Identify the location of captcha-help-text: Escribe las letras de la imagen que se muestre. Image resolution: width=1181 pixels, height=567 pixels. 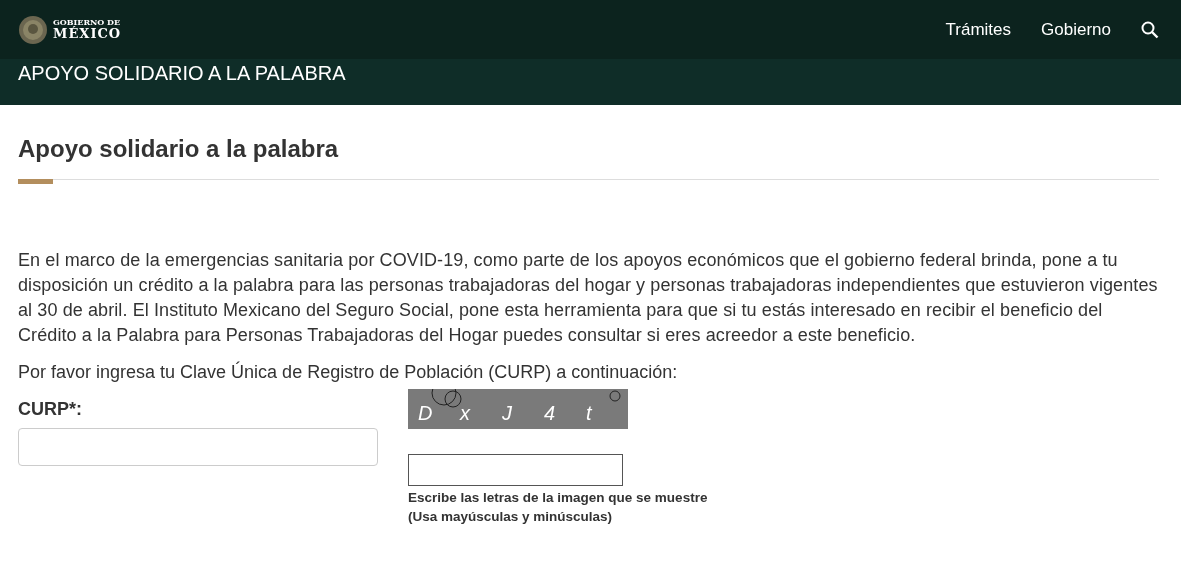
(558, 498).